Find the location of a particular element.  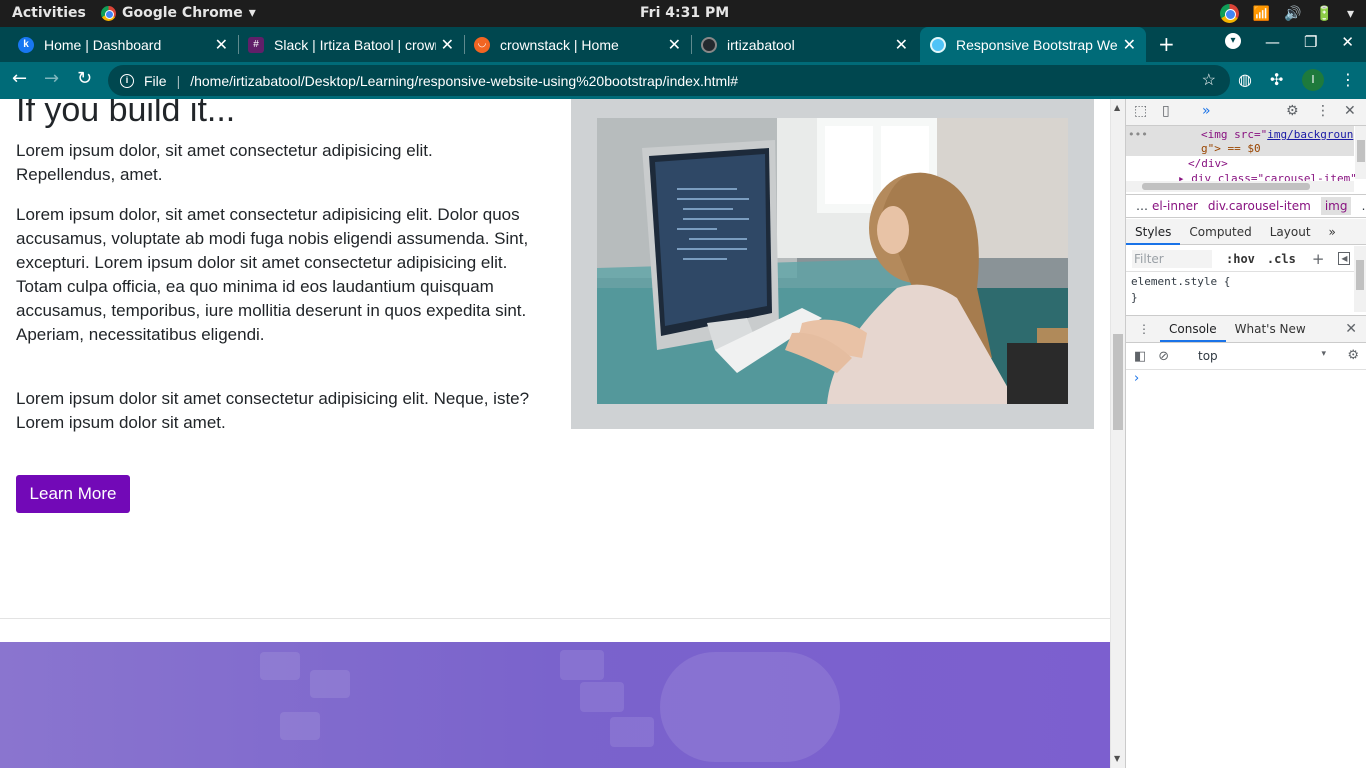

elements-horizontal-scrollbar is located at coordinates (1240, 186).